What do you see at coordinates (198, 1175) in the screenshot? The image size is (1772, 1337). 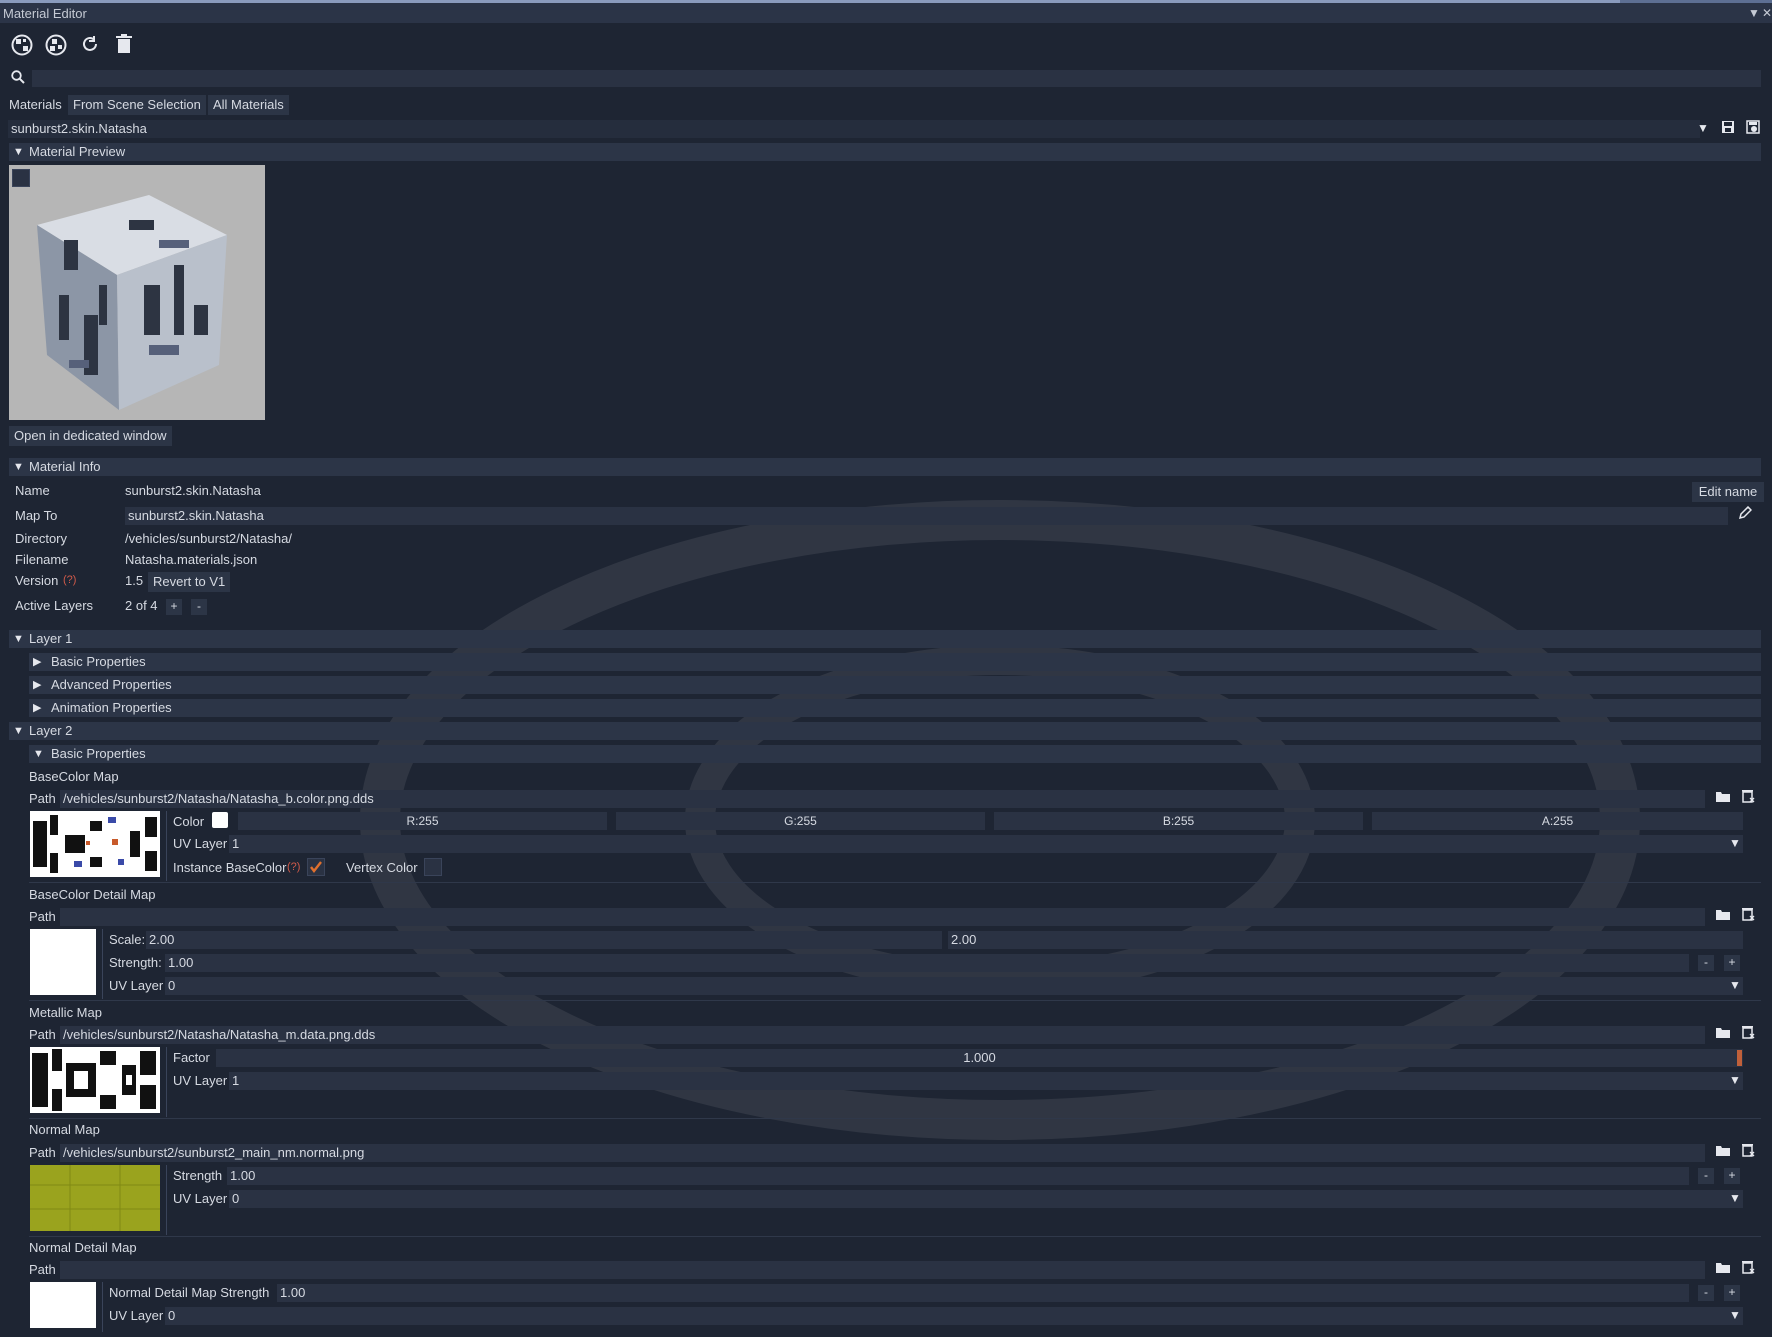 I see `normal-strength-label: Strength` at bounding box center [198, 1175].